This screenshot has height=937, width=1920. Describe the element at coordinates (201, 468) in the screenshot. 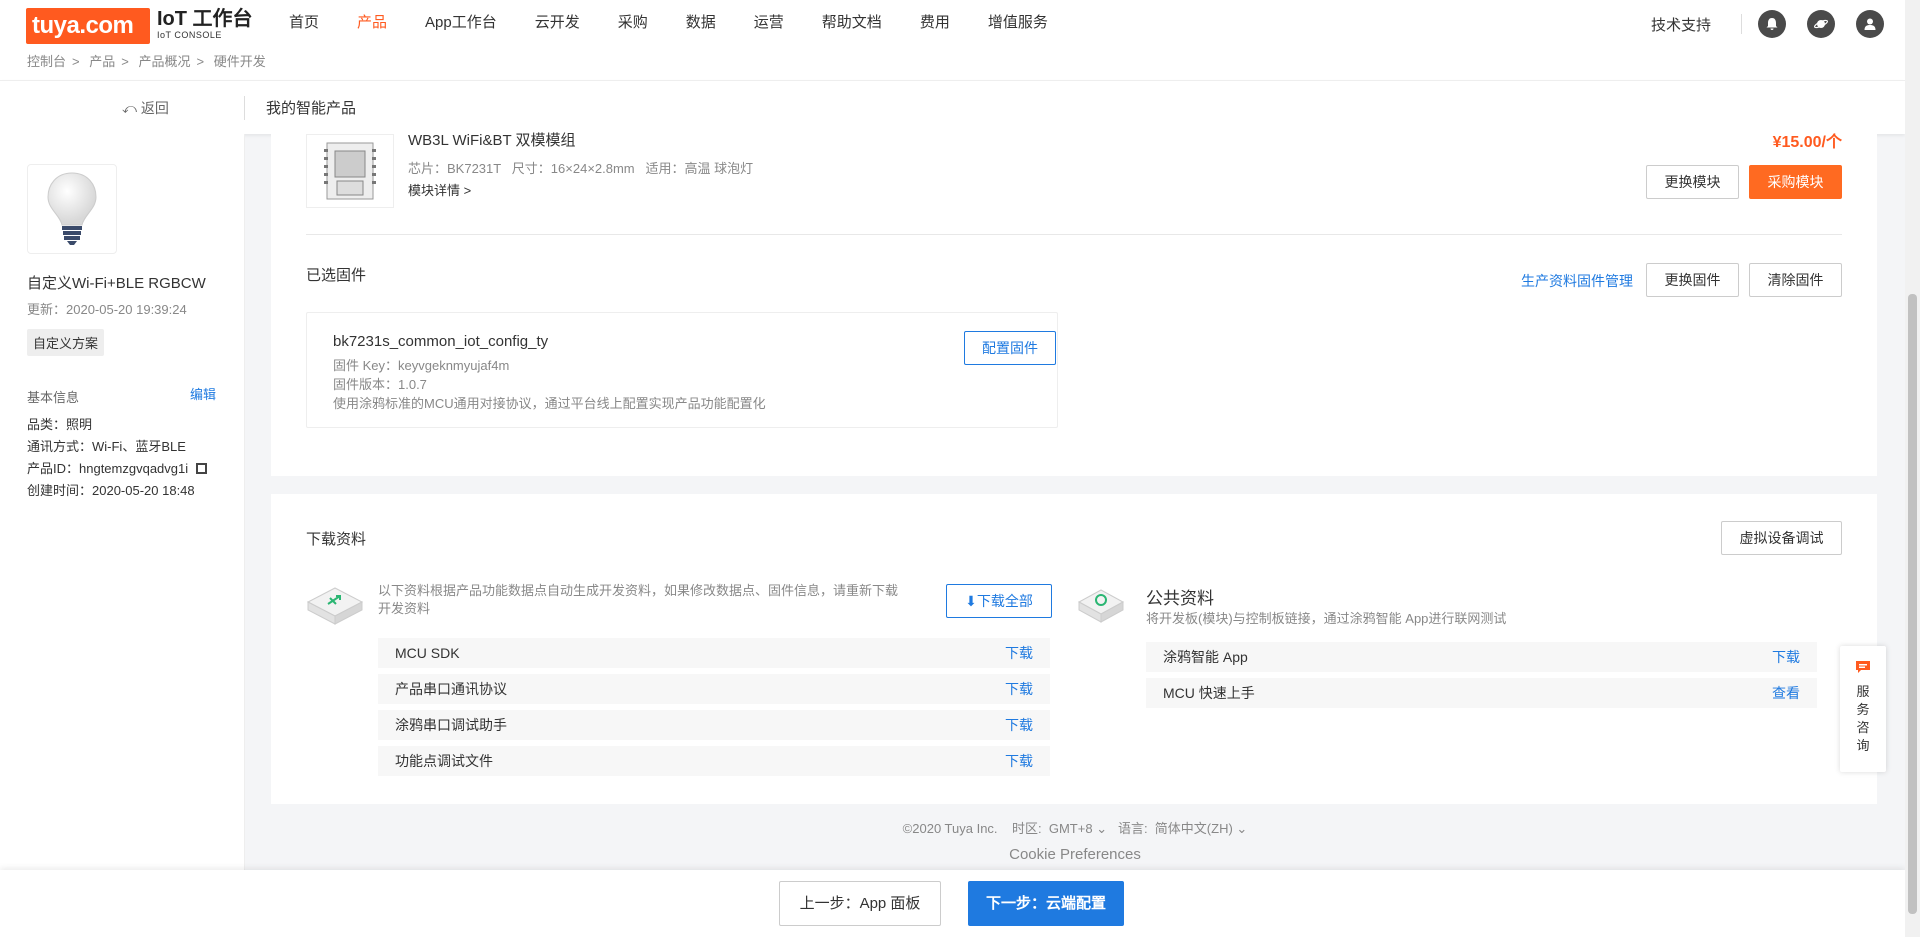

I see `copy-icon` at that location.